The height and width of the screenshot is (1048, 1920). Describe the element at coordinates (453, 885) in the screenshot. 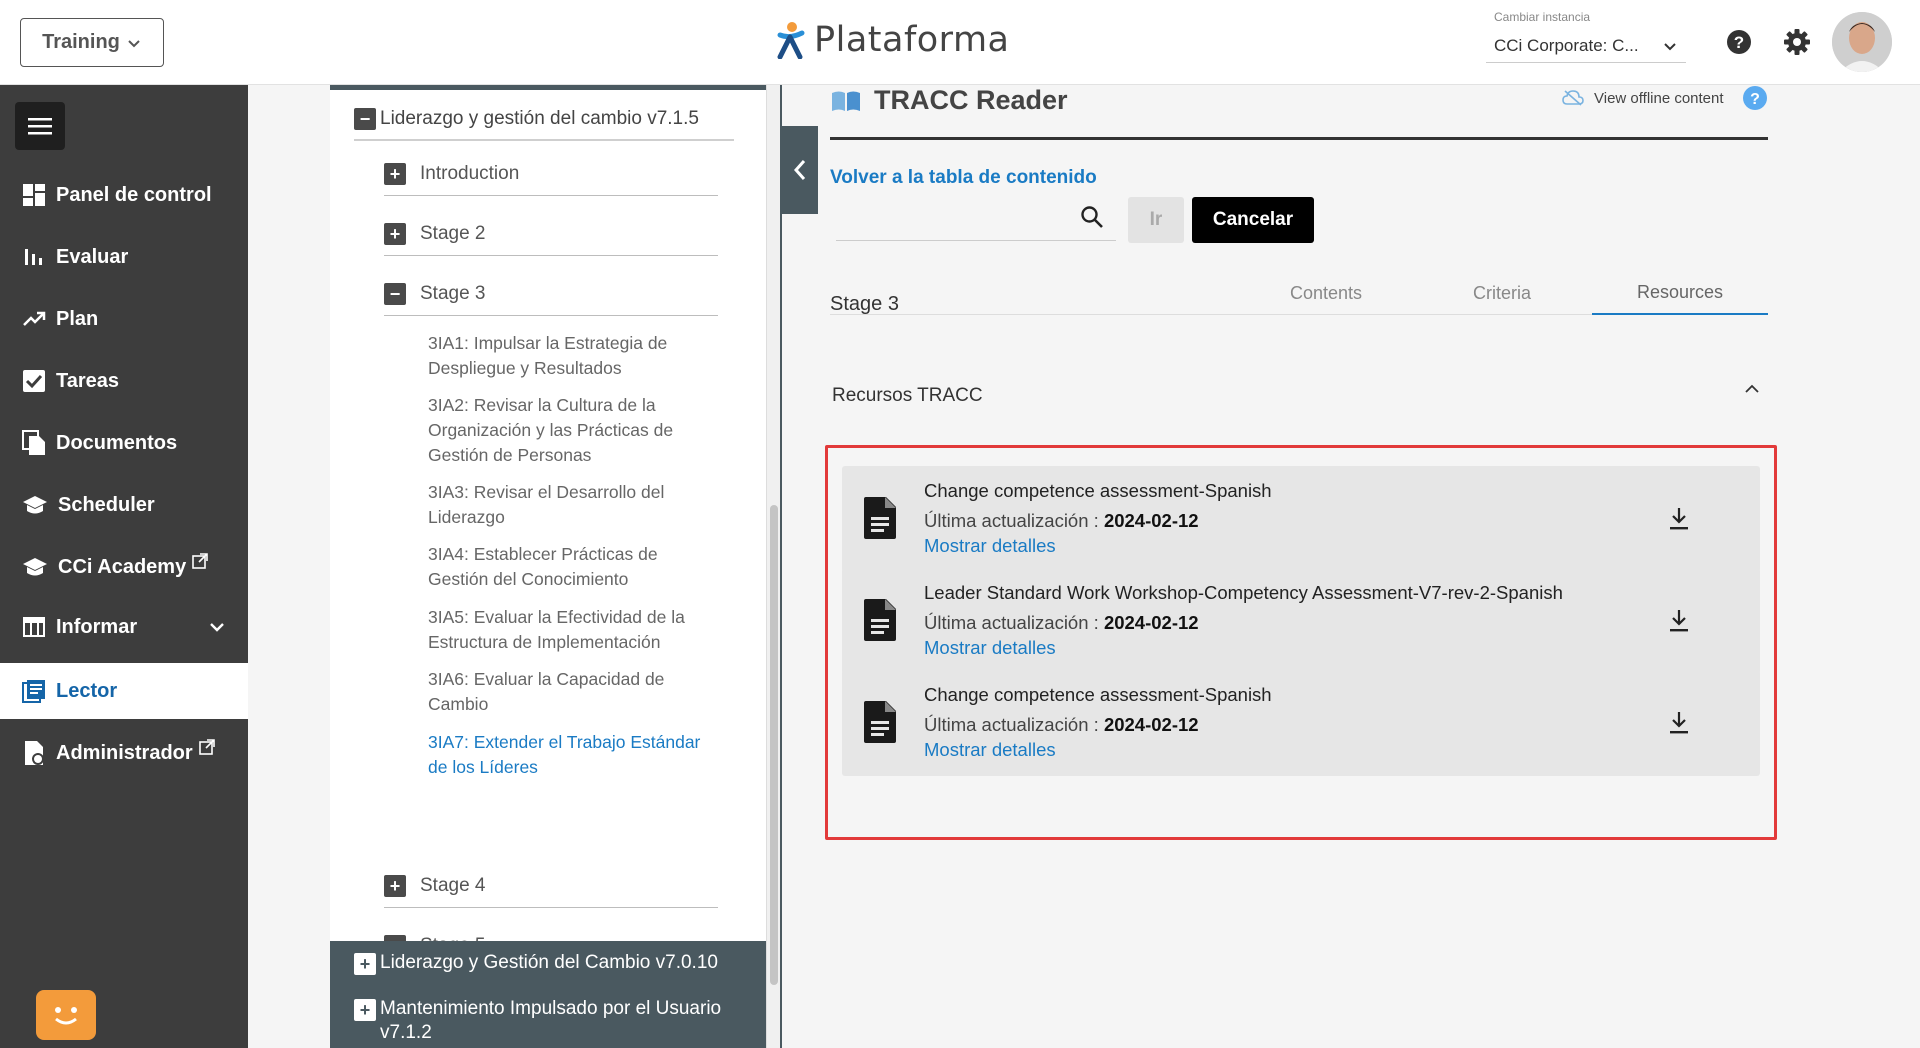

I see `toc-stage-label: Stage 4` at that location.